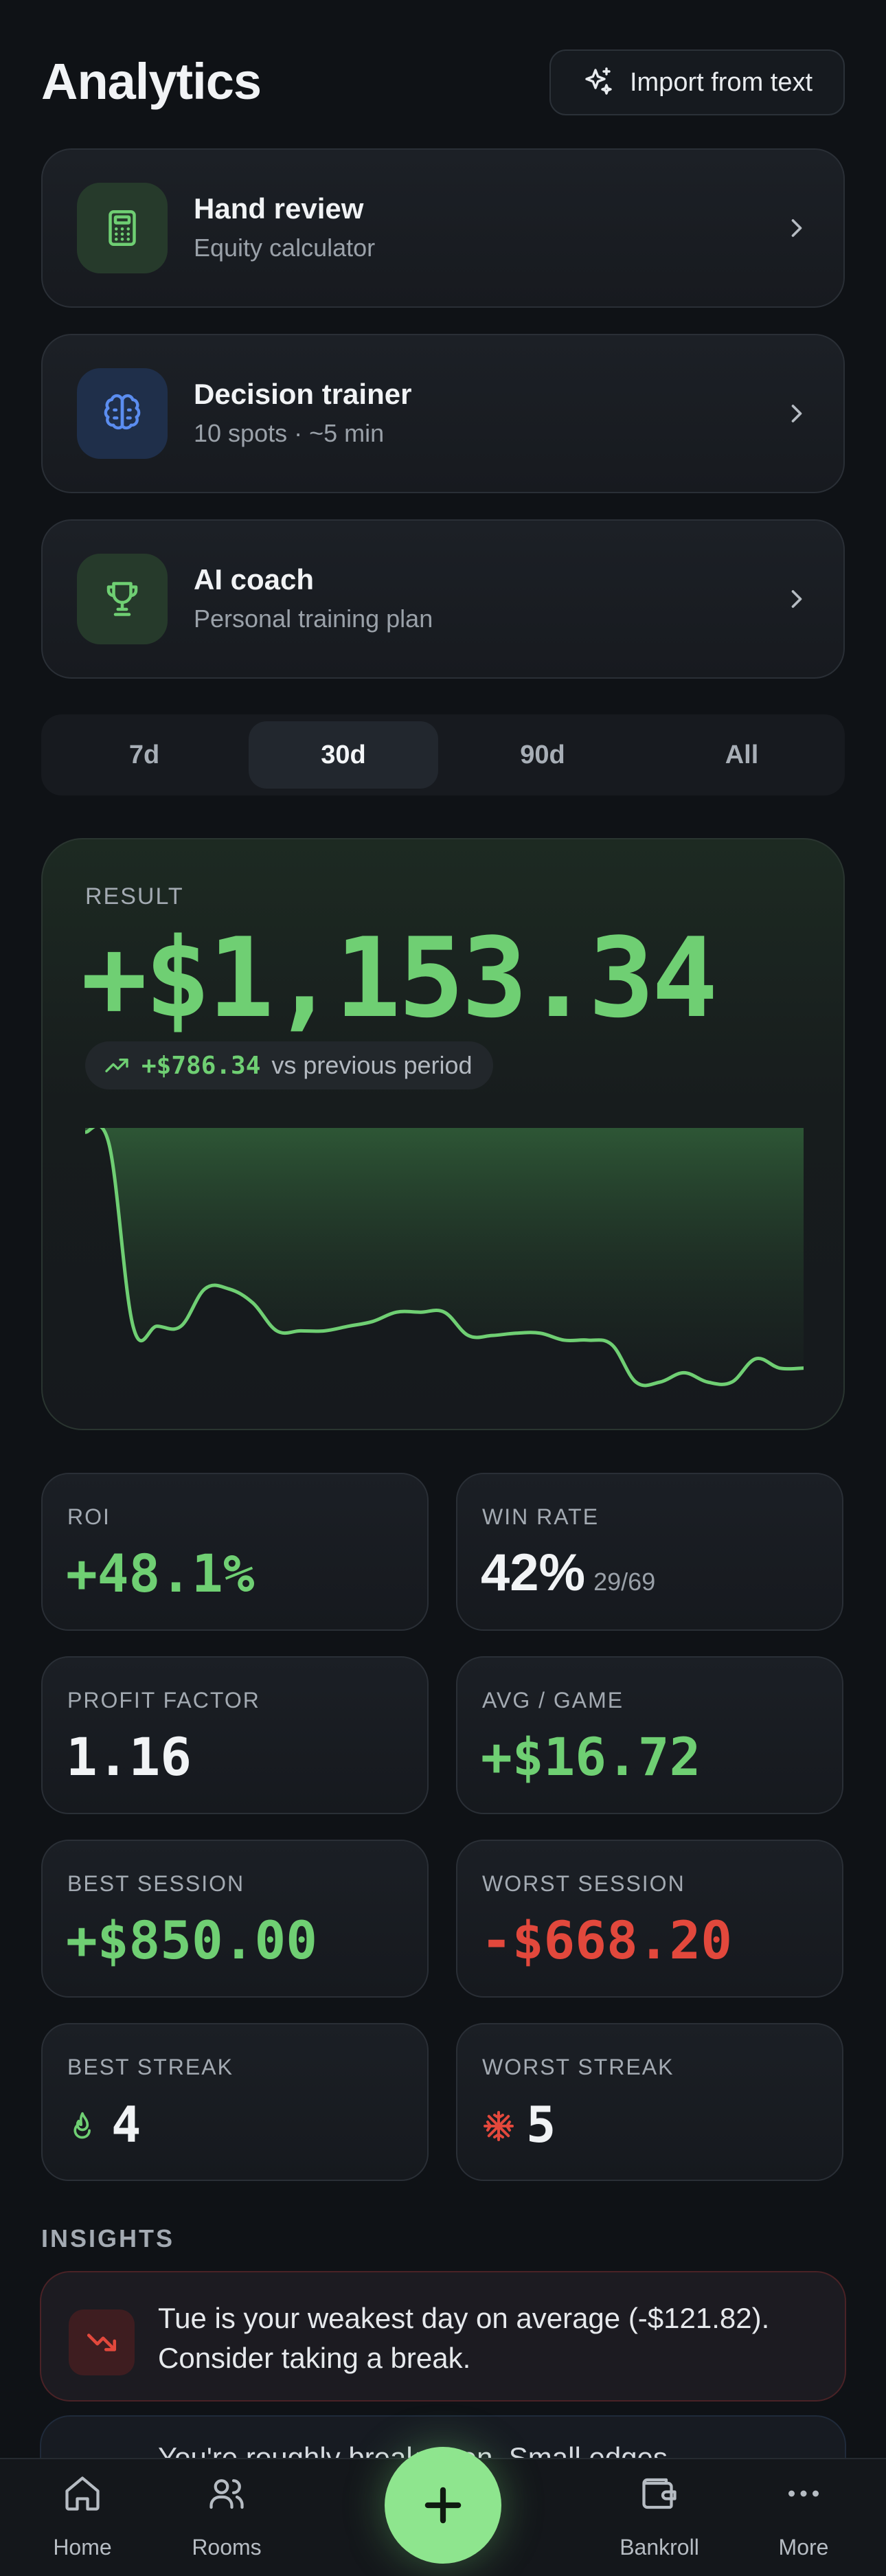 Image resolution: width=886 pixels, height=2576 pixels. Describe the element at coordinates (598, 81) in the screenshot. I see `sparkles-icon` at that location.